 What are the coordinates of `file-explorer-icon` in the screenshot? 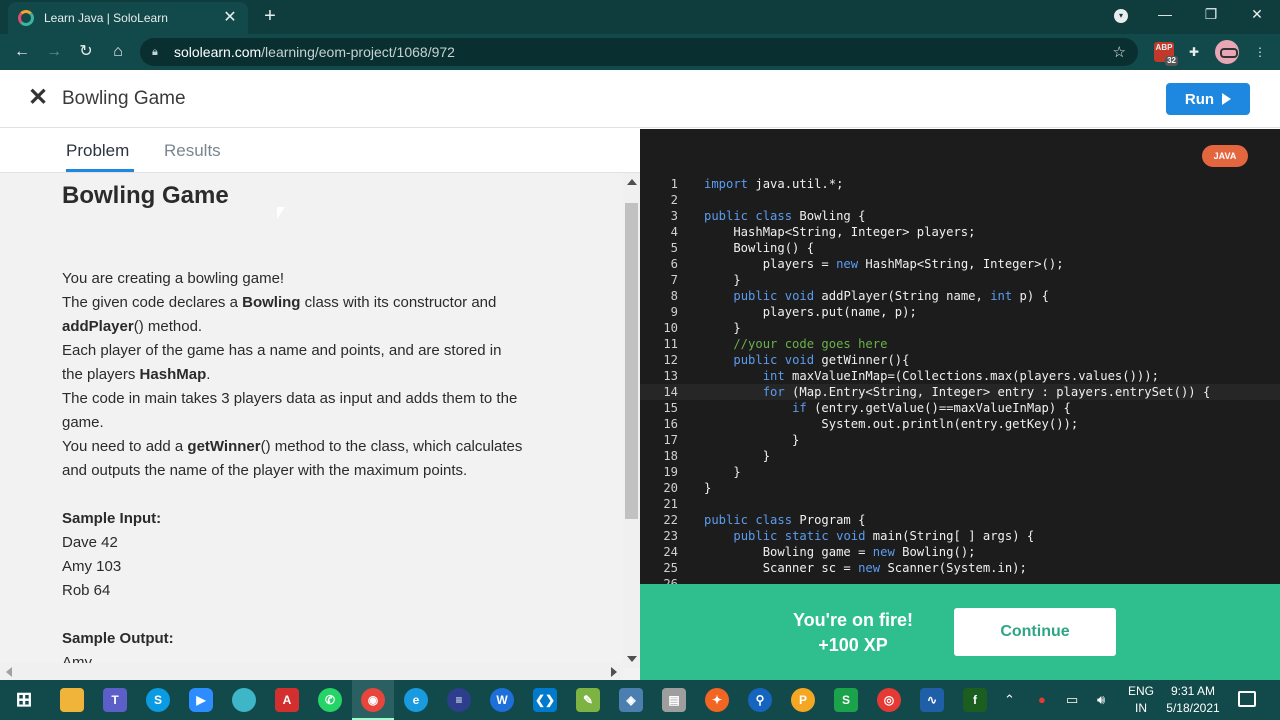 It's located at (72, 700).